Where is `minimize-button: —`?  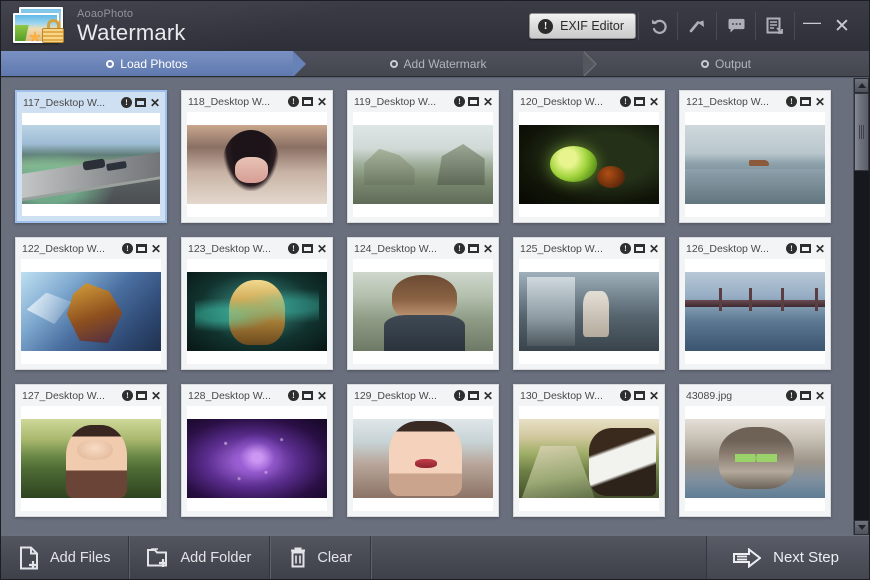 minimize-button: — is located at coordinates (812, 26).